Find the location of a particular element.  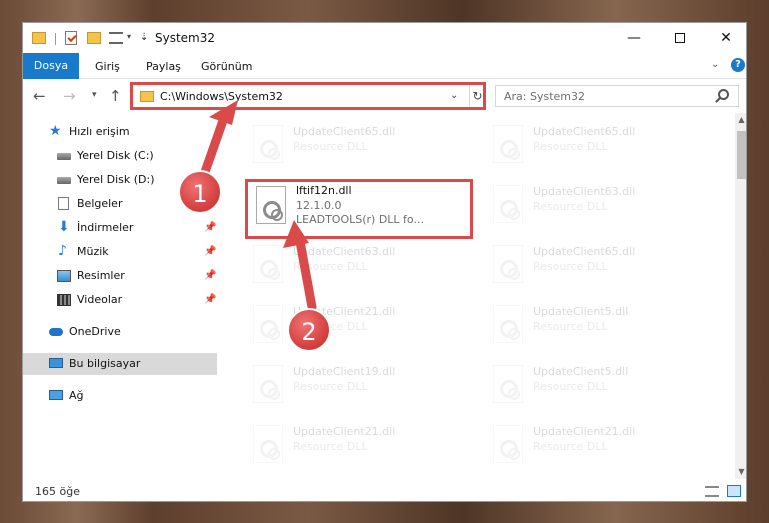

sidebar-item-label: Yerel Disk (C:) is located at coordinates (115, 155).